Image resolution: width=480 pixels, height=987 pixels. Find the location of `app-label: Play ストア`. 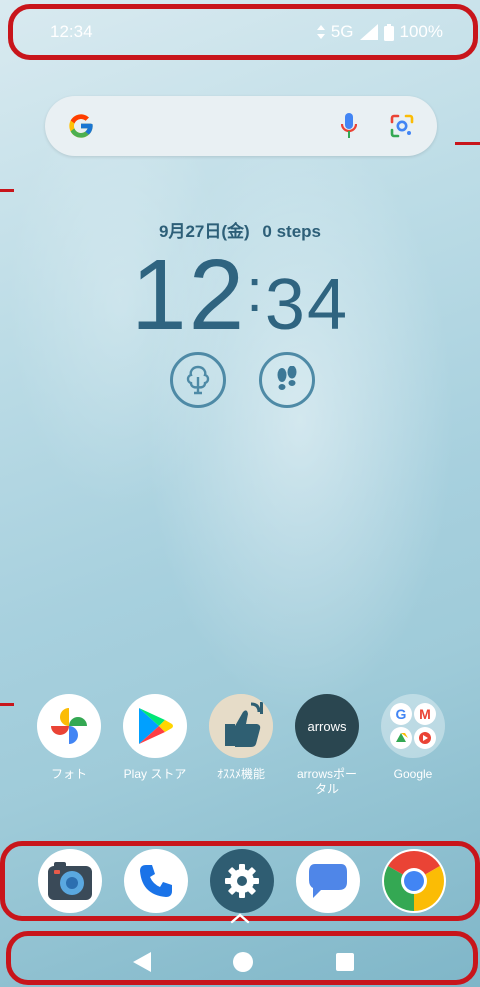

app-label: Play ストア is located at coordinates (155, 774).